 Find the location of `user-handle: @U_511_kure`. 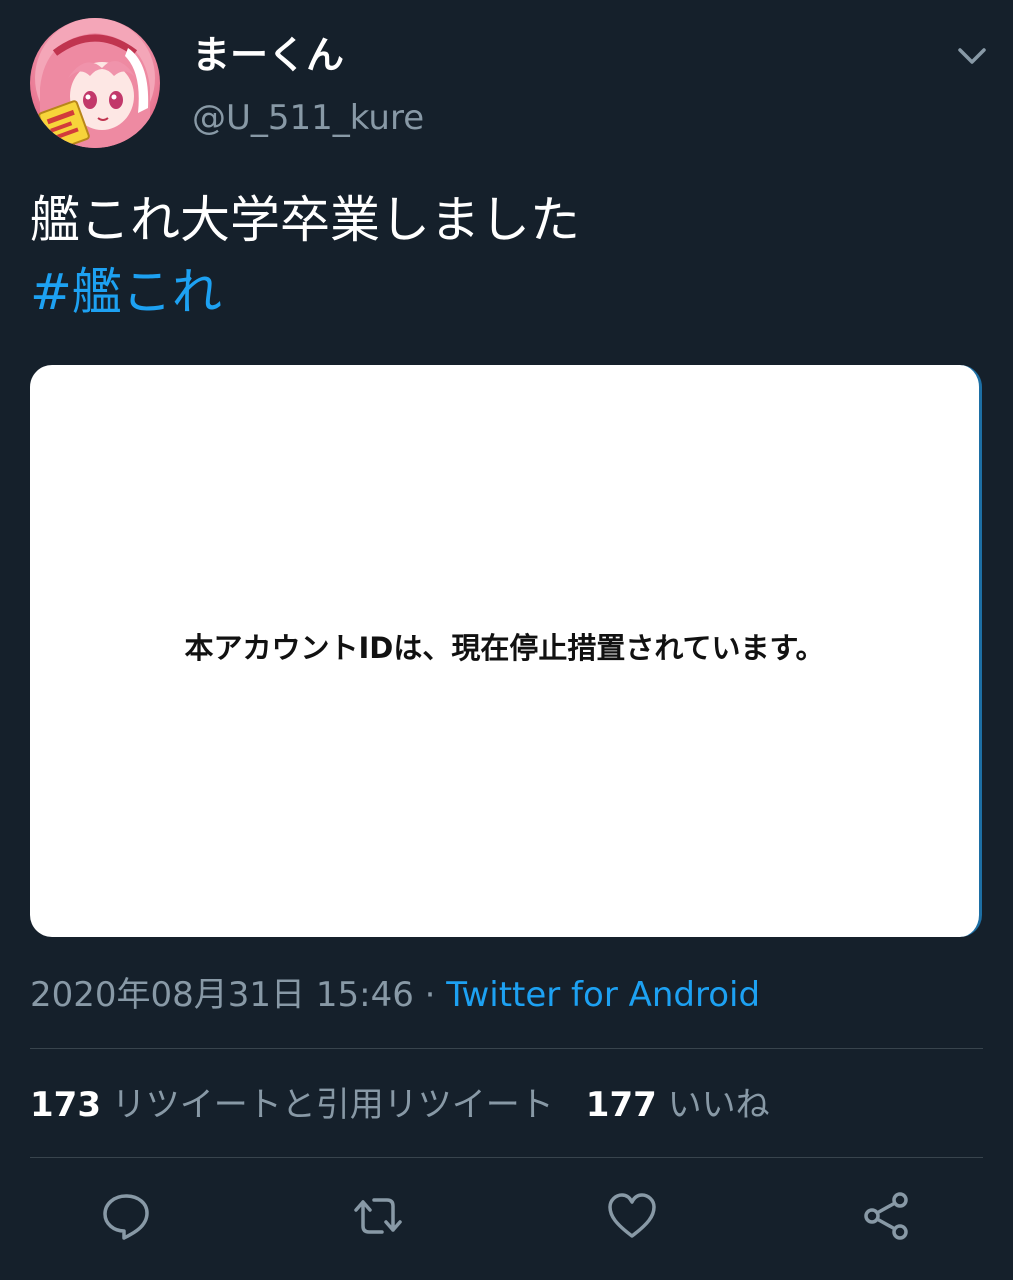

user-handle: @U_511_kure is located at coordinates (308, 118).